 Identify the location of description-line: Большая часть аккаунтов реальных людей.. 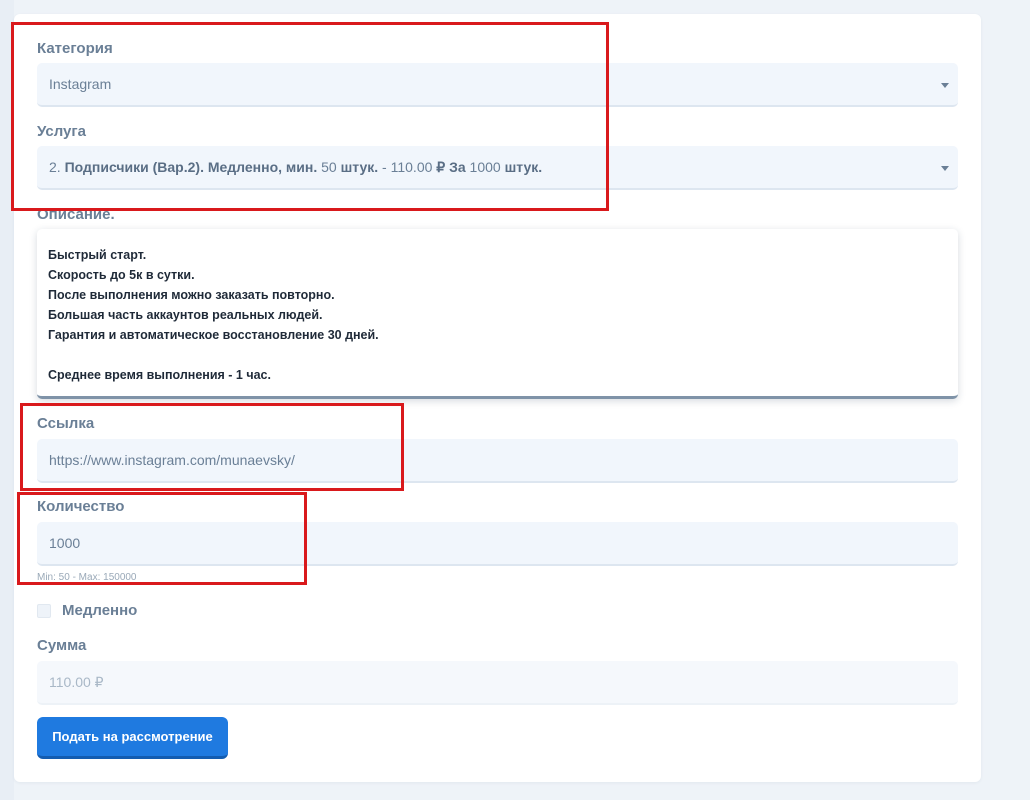
(185, 315).